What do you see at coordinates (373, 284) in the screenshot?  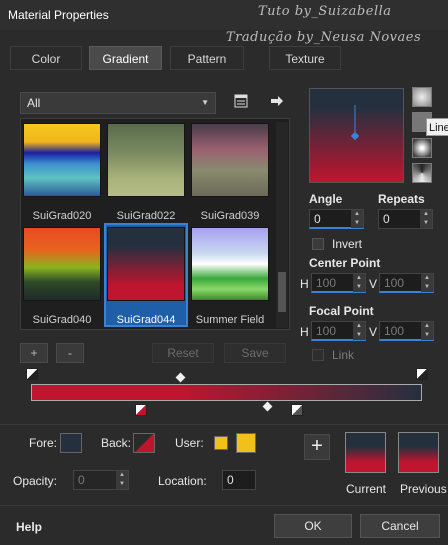 I see `center-v-label: V` at bounding box center [373, 284].